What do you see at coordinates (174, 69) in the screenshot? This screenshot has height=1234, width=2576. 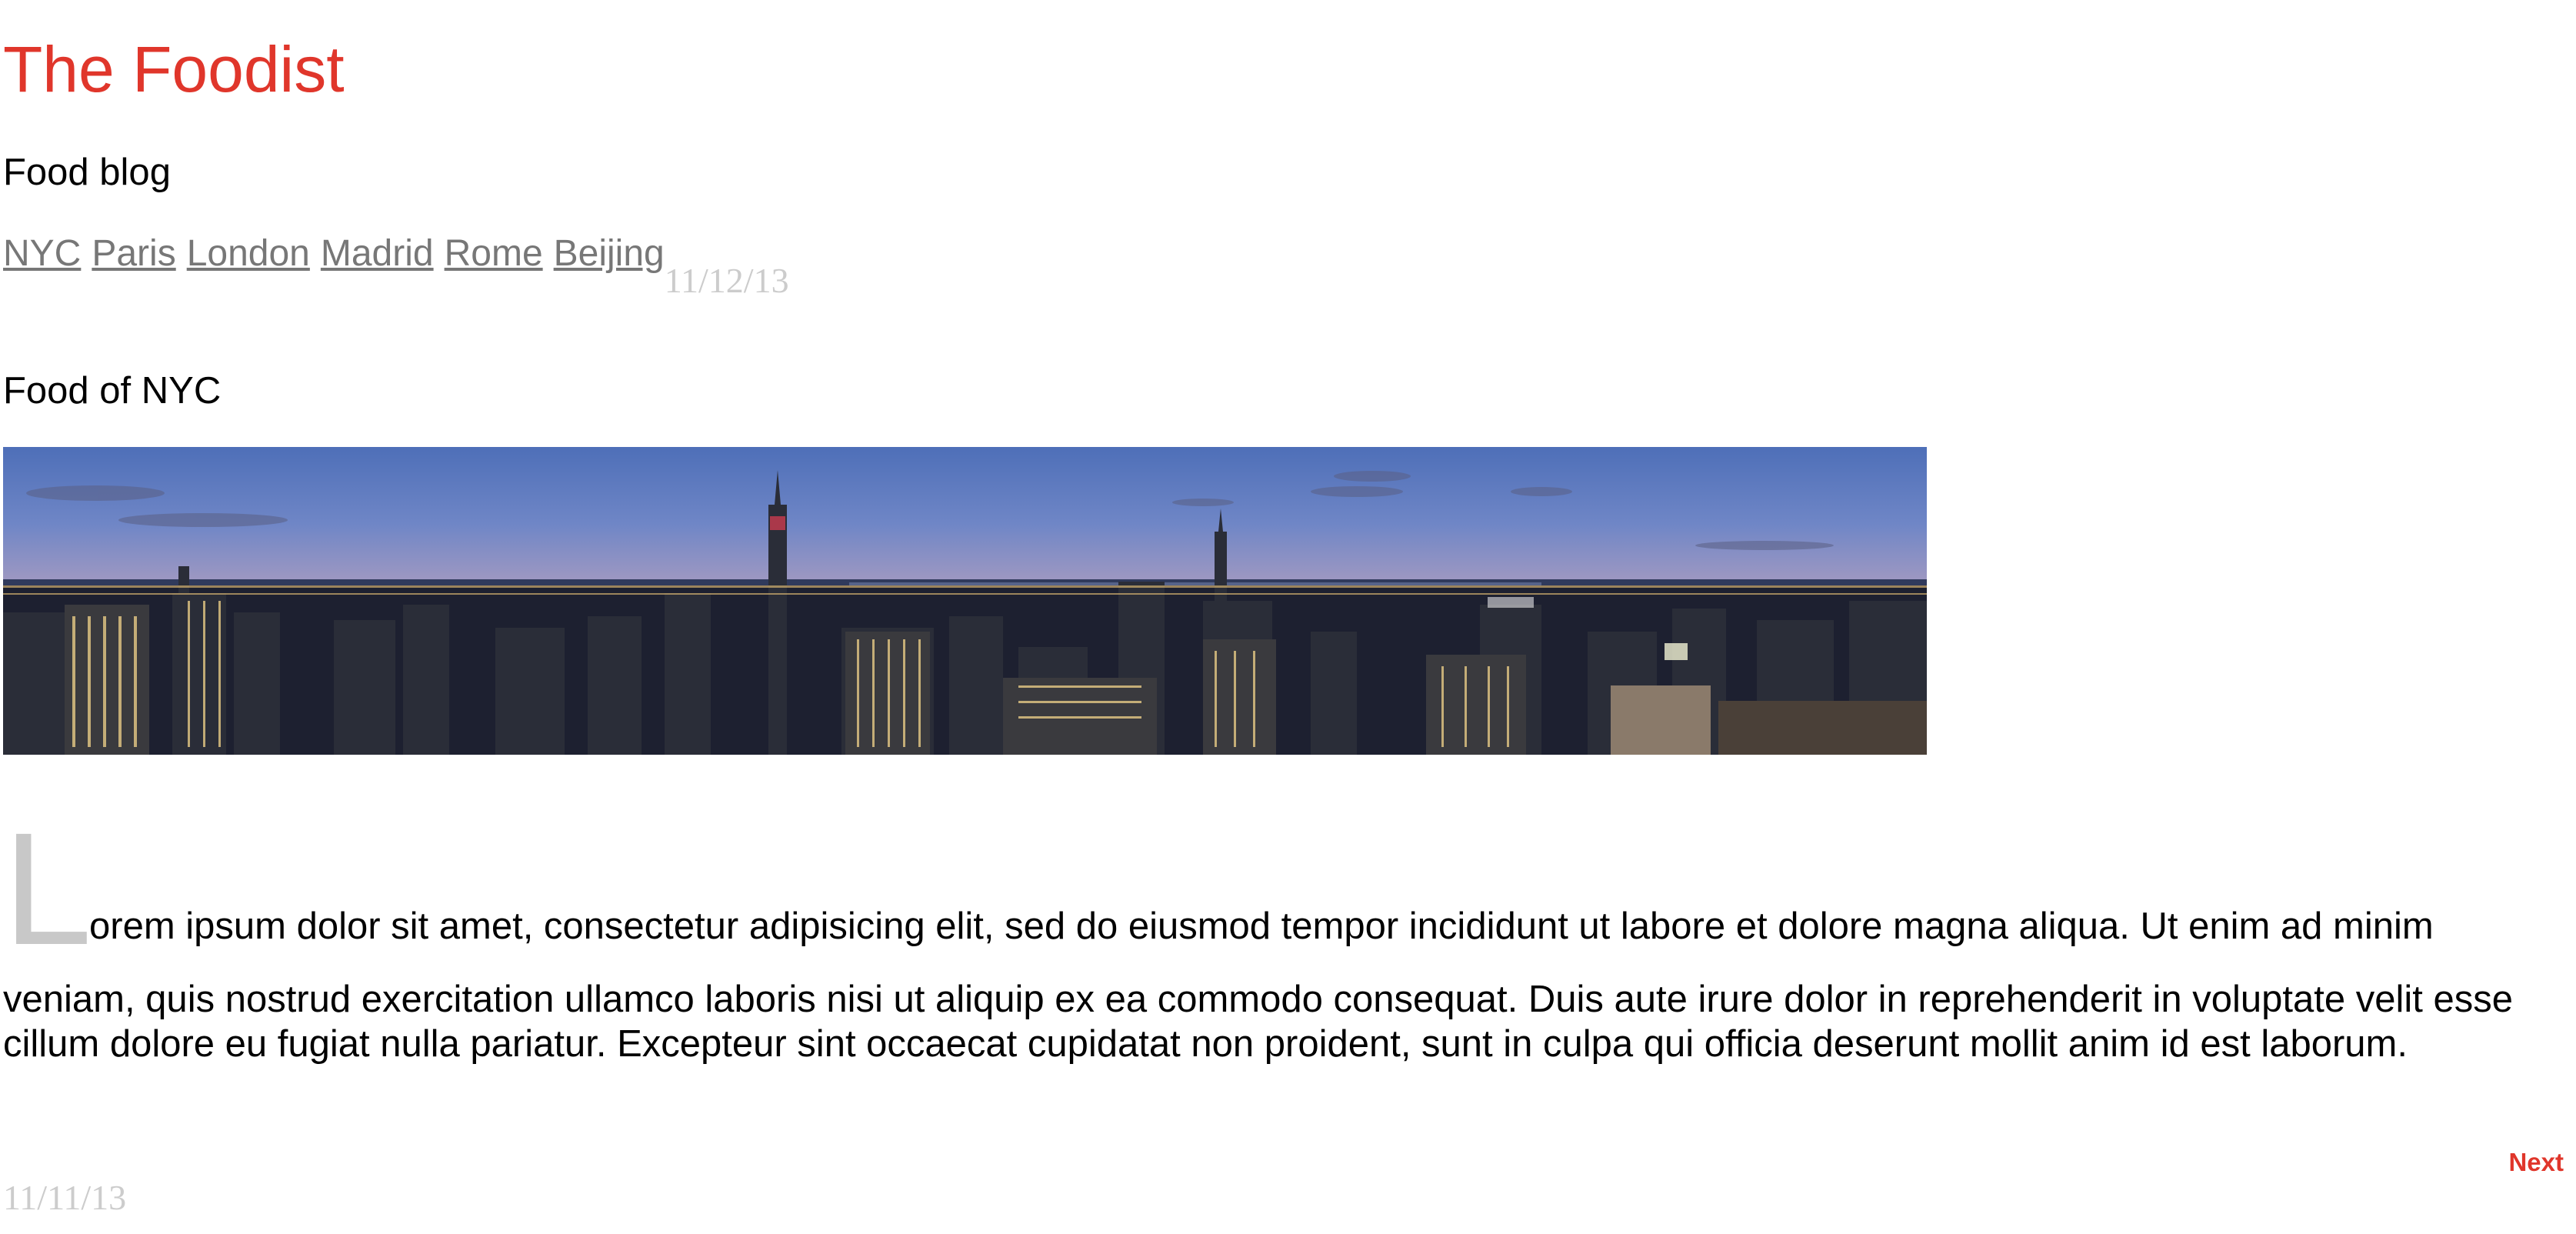 I see `site-title: The Foodist` at bounding box center [174, 69].